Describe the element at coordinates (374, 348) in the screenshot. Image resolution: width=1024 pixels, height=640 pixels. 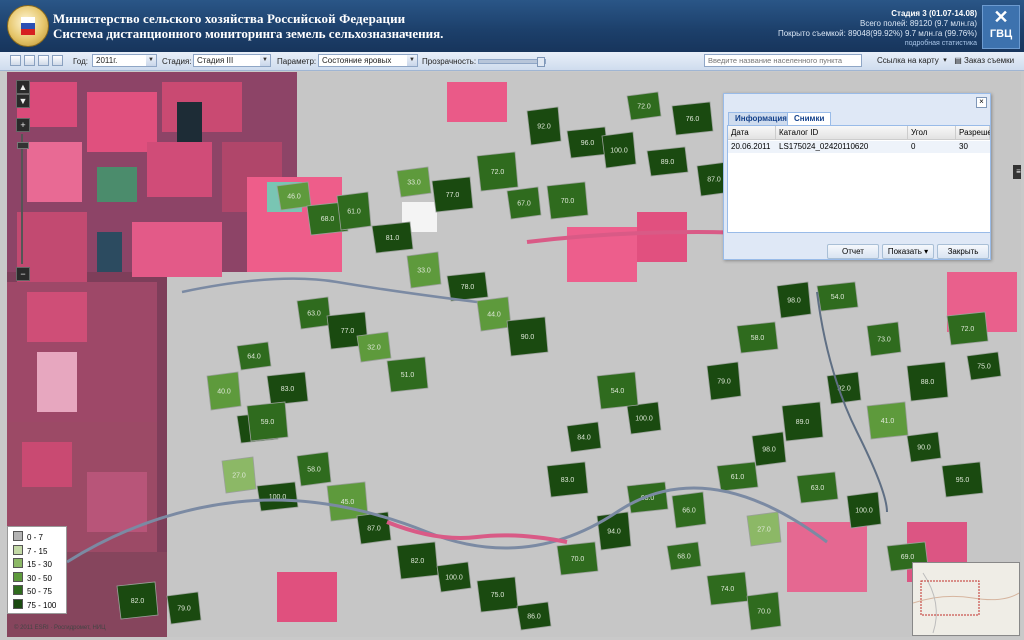
I see `field-value-label: 32.0` at that location.